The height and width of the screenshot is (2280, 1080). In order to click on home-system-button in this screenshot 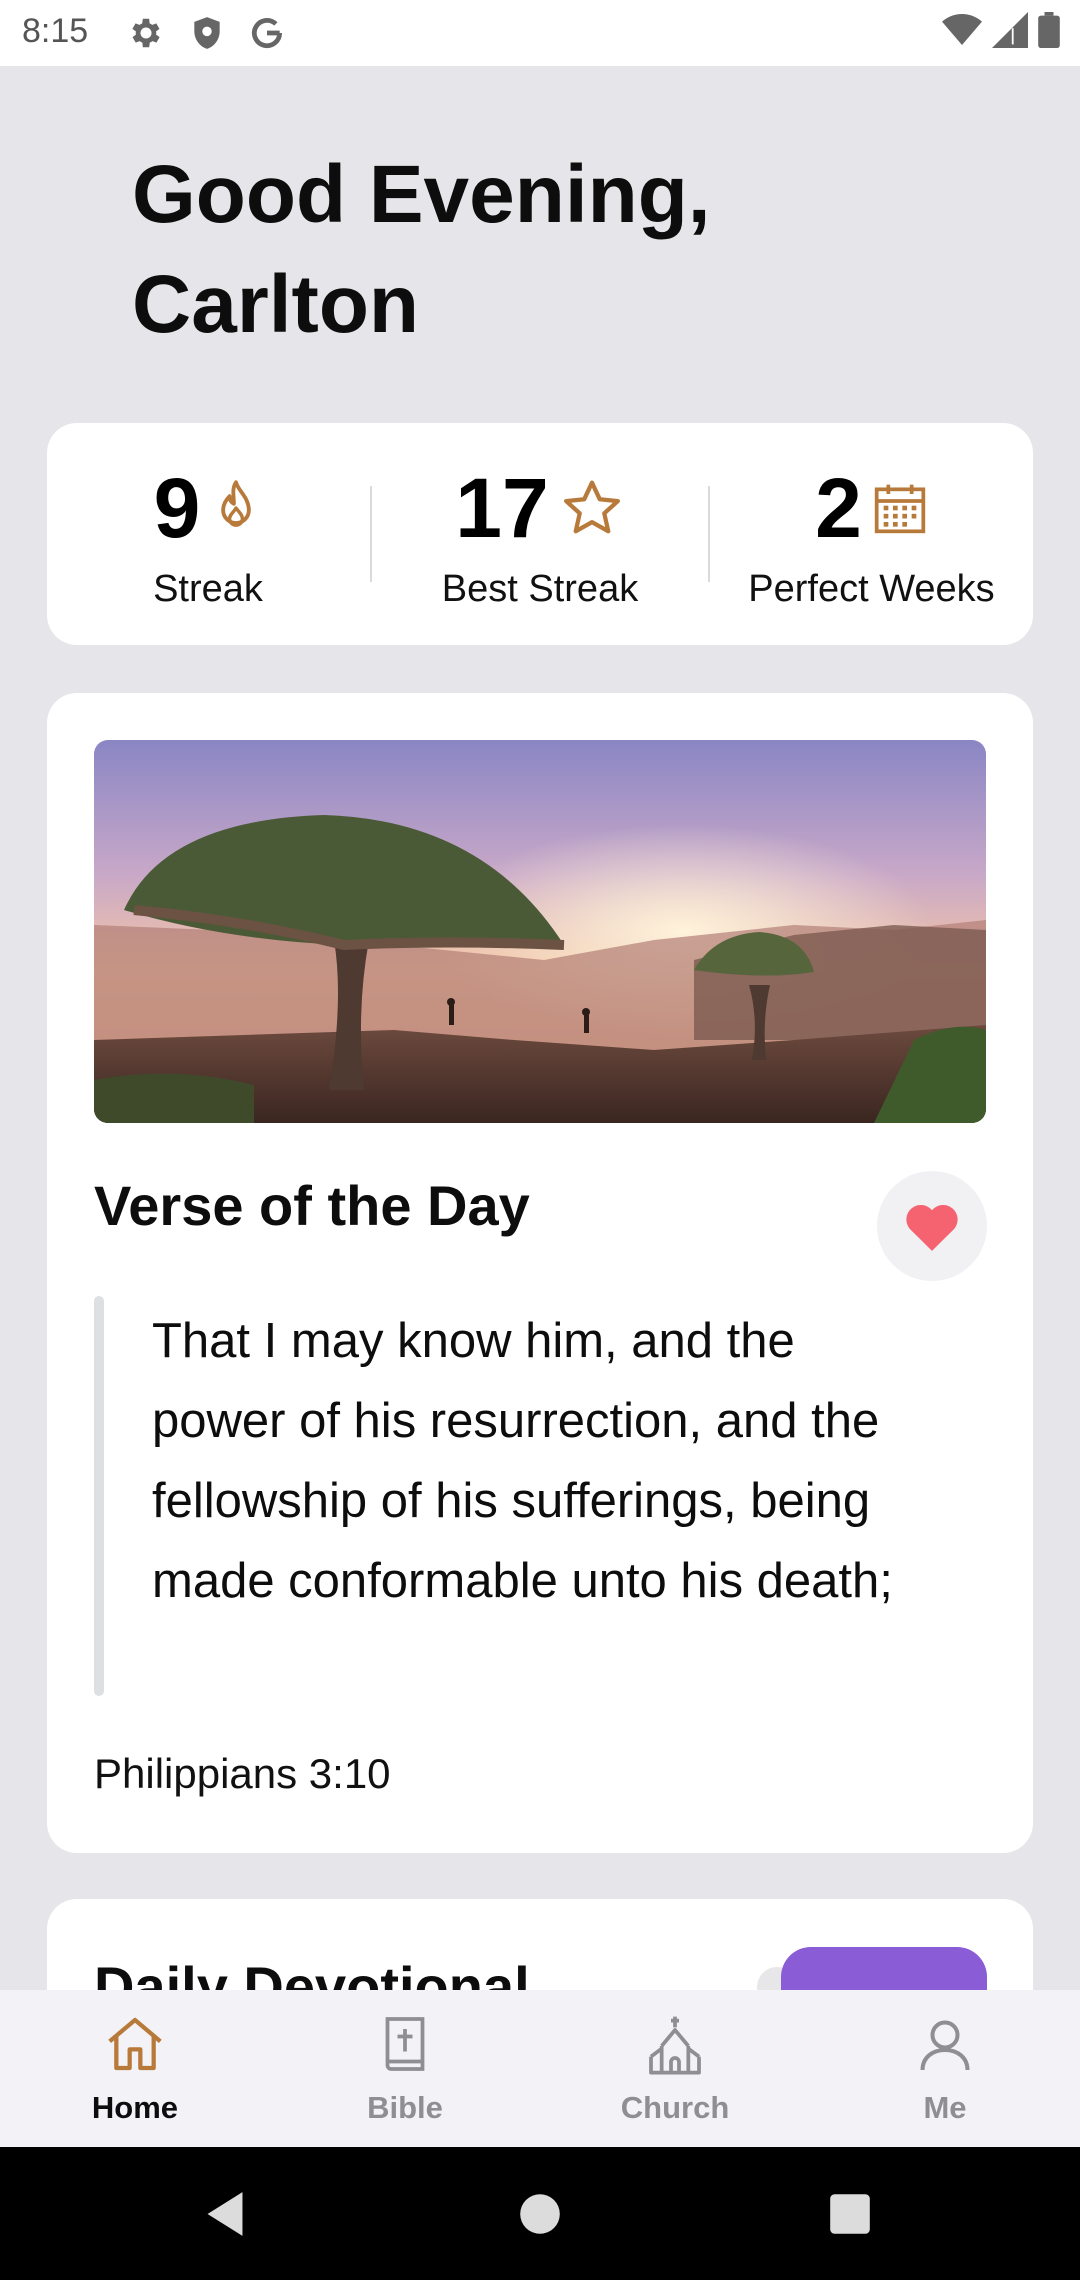, I will do `click(540, 2213)`.